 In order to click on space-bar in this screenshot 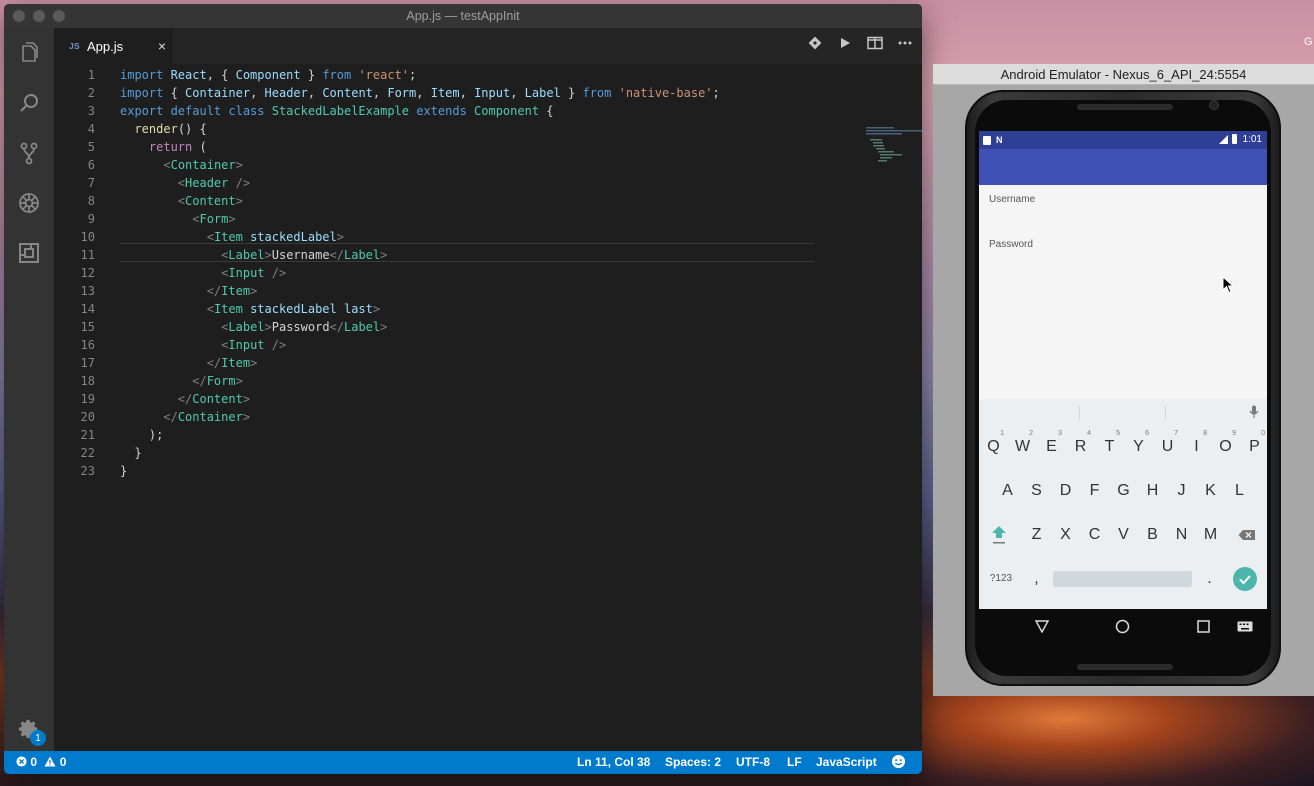, I will do `click(1122, 579)`.